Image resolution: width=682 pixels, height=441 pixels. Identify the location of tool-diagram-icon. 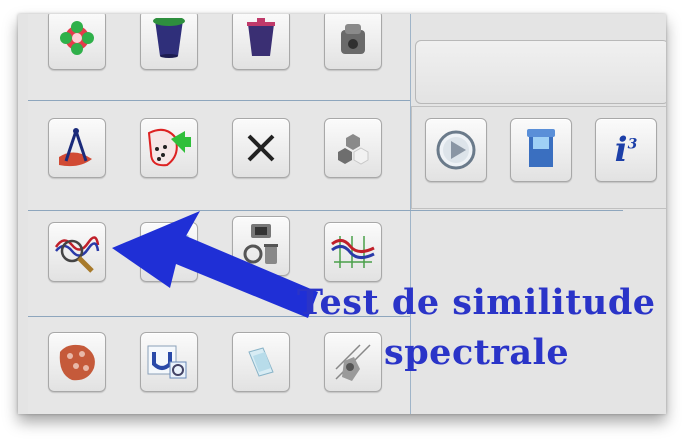
(353, 362).